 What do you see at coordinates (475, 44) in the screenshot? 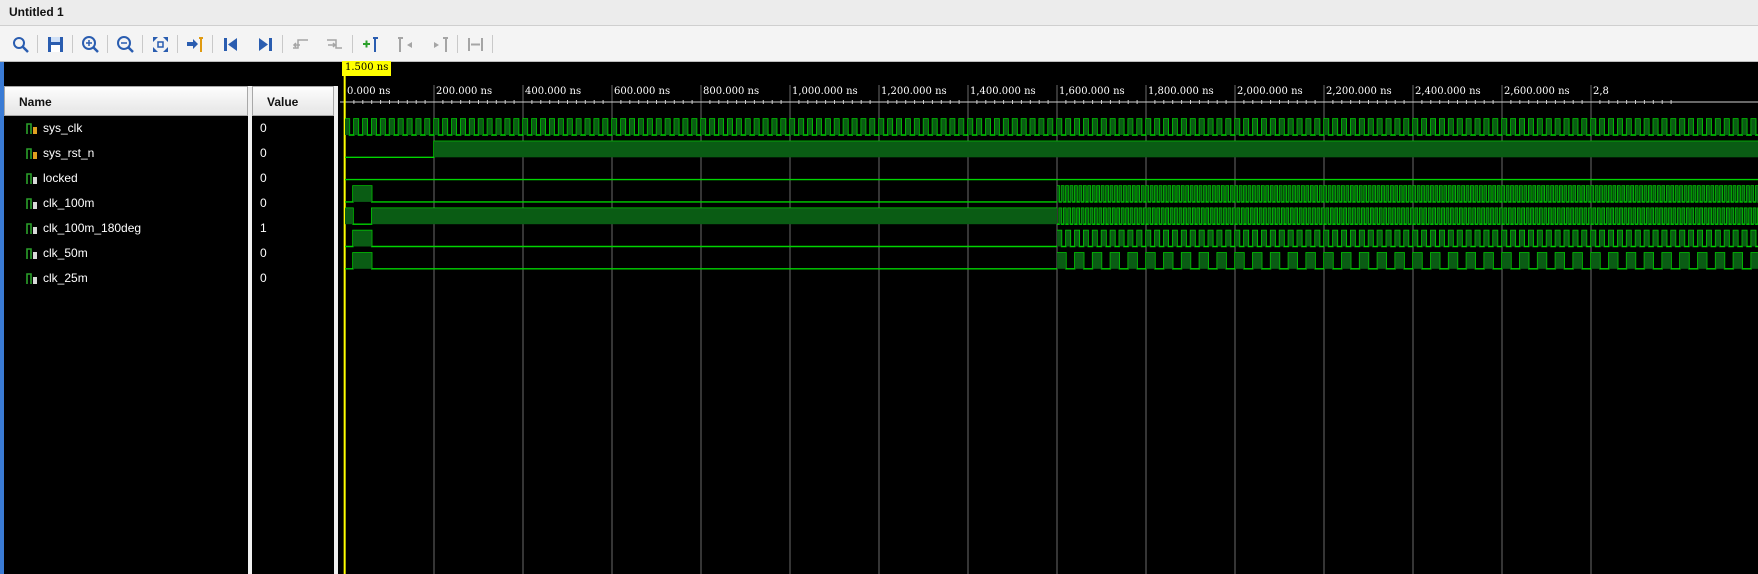
I see `swap-cursors-button` at bounding box center [475, 44].